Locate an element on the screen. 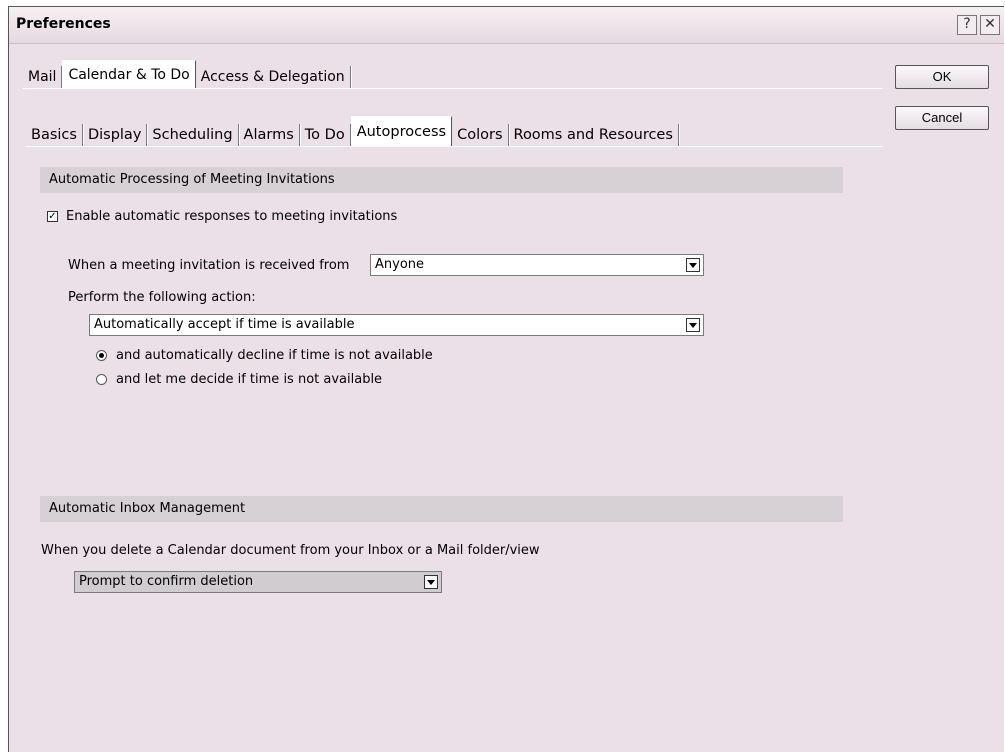 Image resolution: width=1005 pixels, height=753 pixels. enable-responses-checkbox: ✓ is located at coordinates (52, 216).